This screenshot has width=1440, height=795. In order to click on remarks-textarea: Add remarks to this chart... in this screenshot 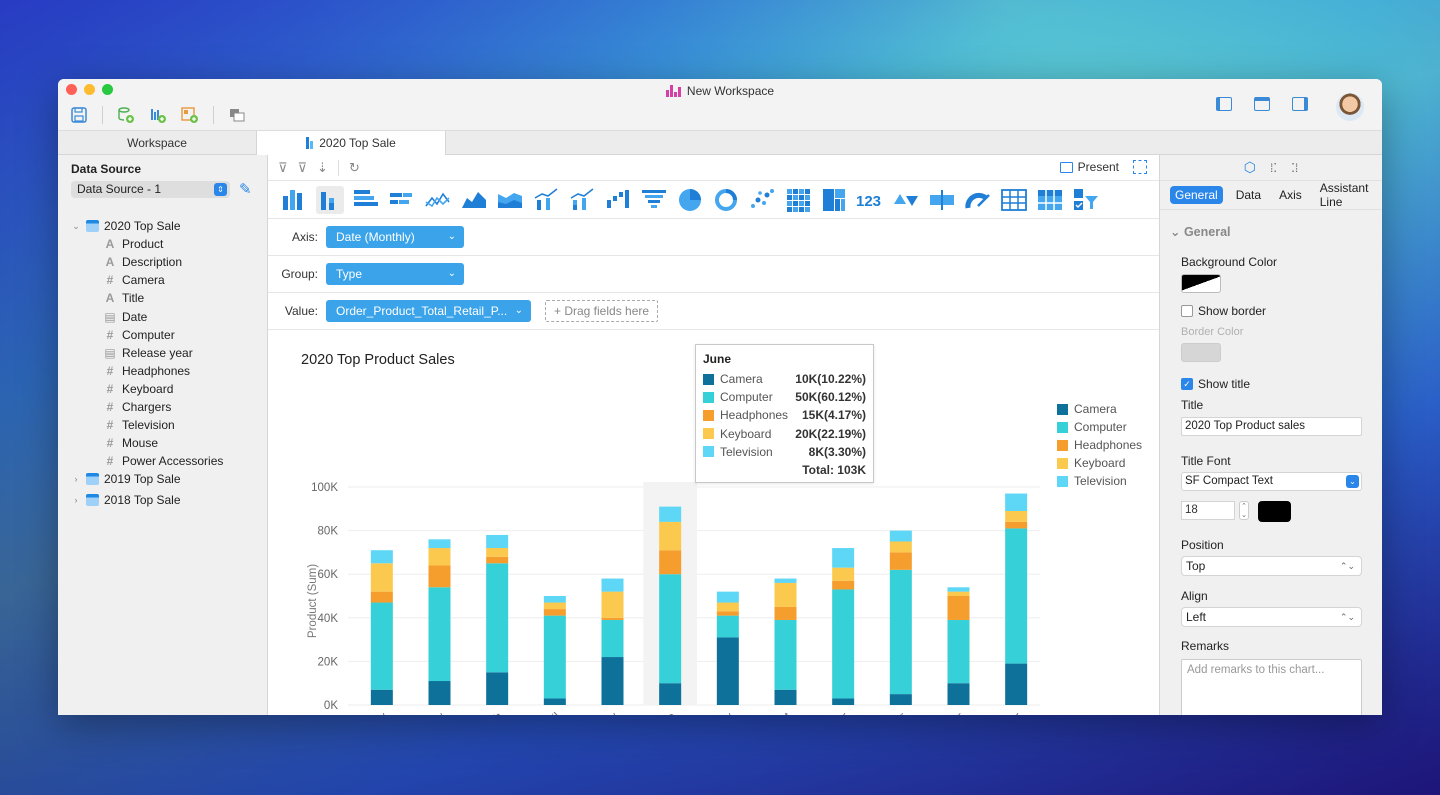, I will do `click(1271, 687)`.